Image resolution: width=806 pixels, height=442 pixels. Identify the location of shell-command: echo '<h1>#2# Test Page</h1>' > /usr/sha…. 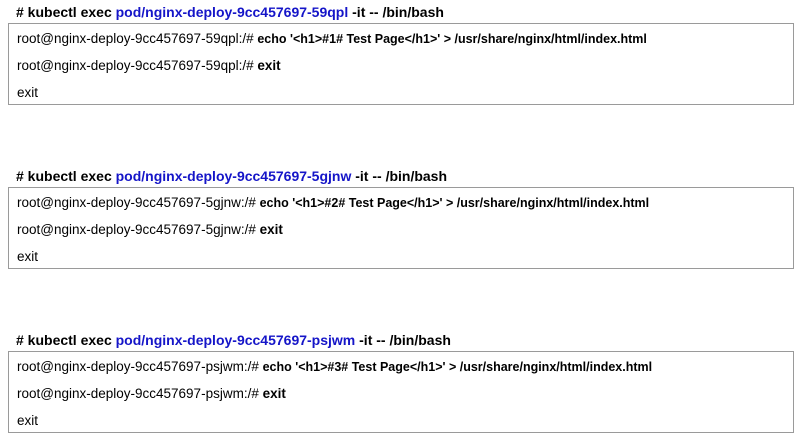
(454, 203).